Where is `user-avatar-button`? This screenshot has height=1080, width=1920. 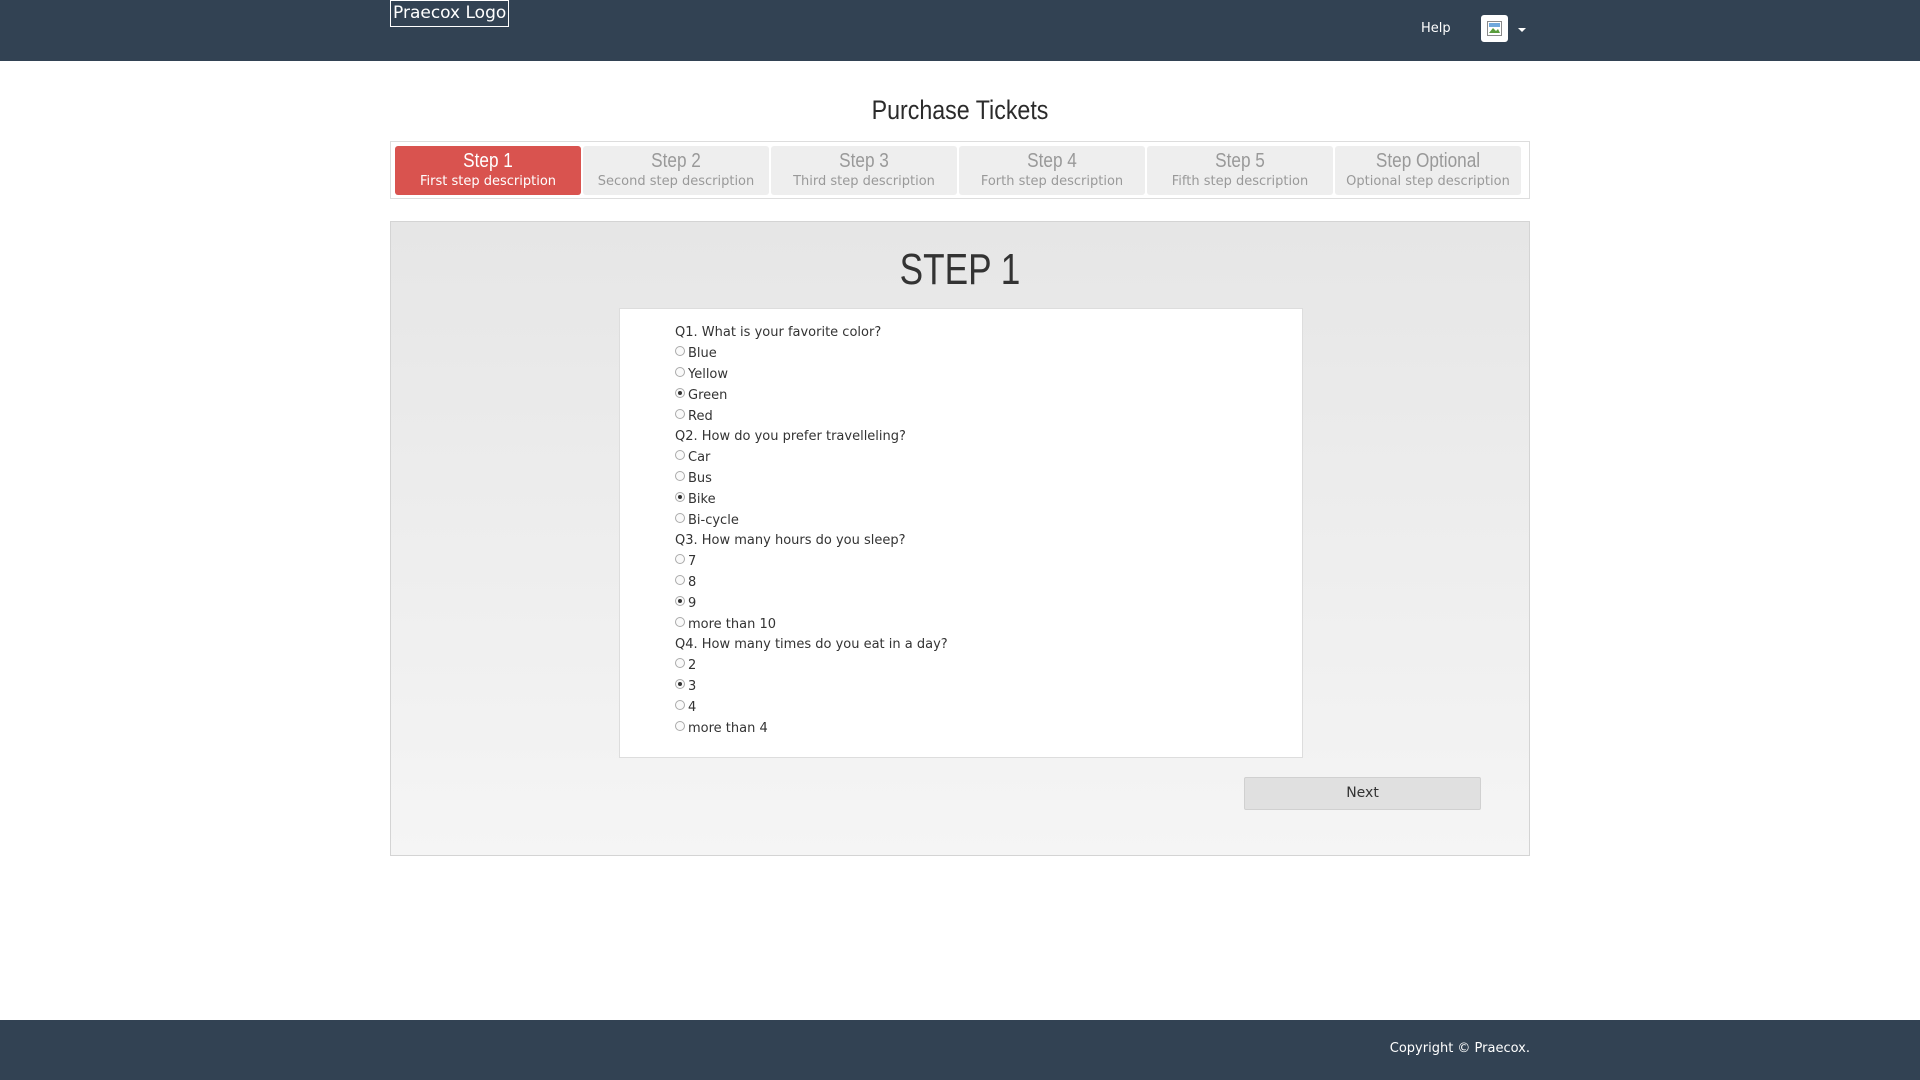
user-avatar-button is located at coordinates (1494, 28).